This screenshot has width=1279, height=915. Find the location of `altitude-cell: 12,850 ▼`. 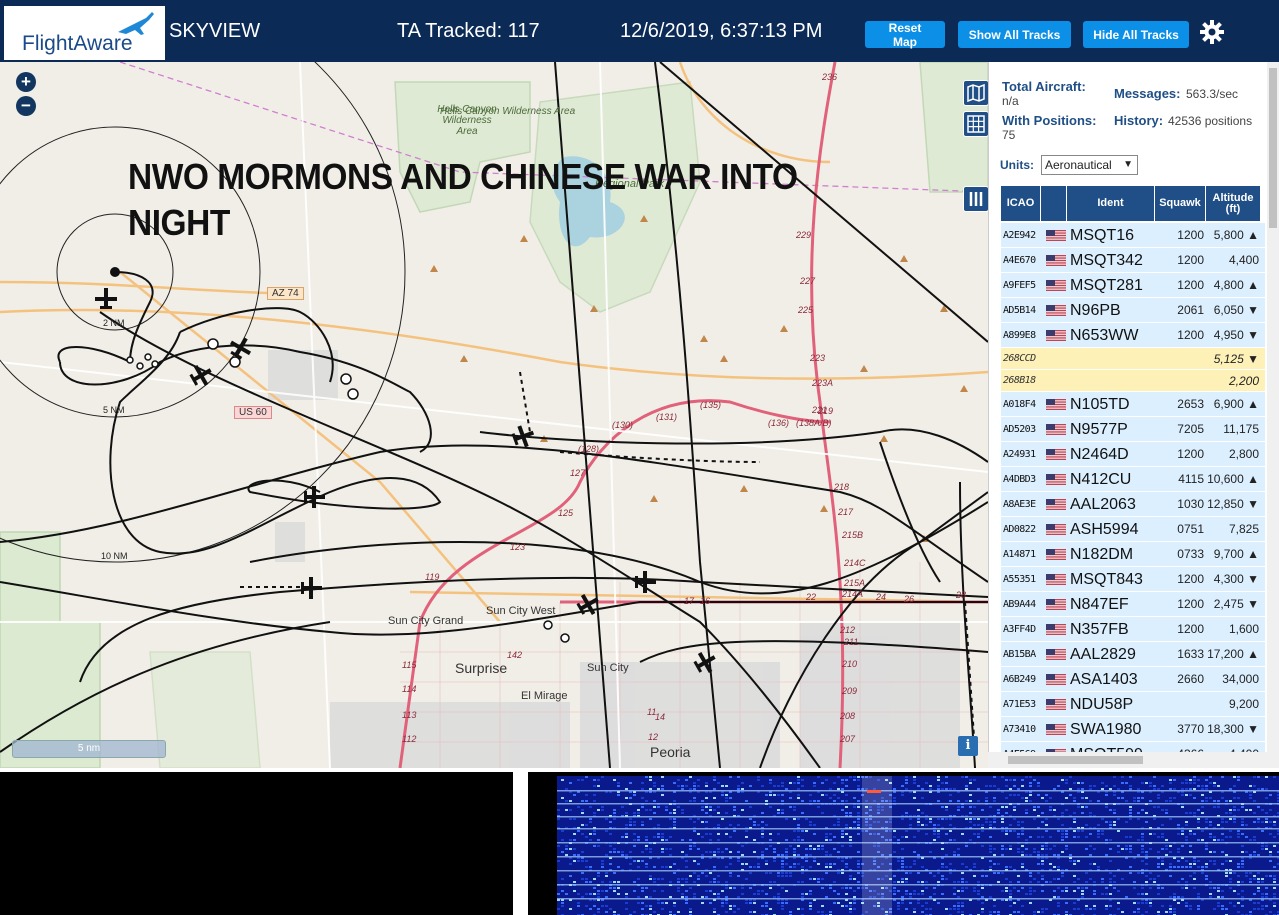

altitude-cell: 12,850 ▼ is located at coordinates (1233, 504).